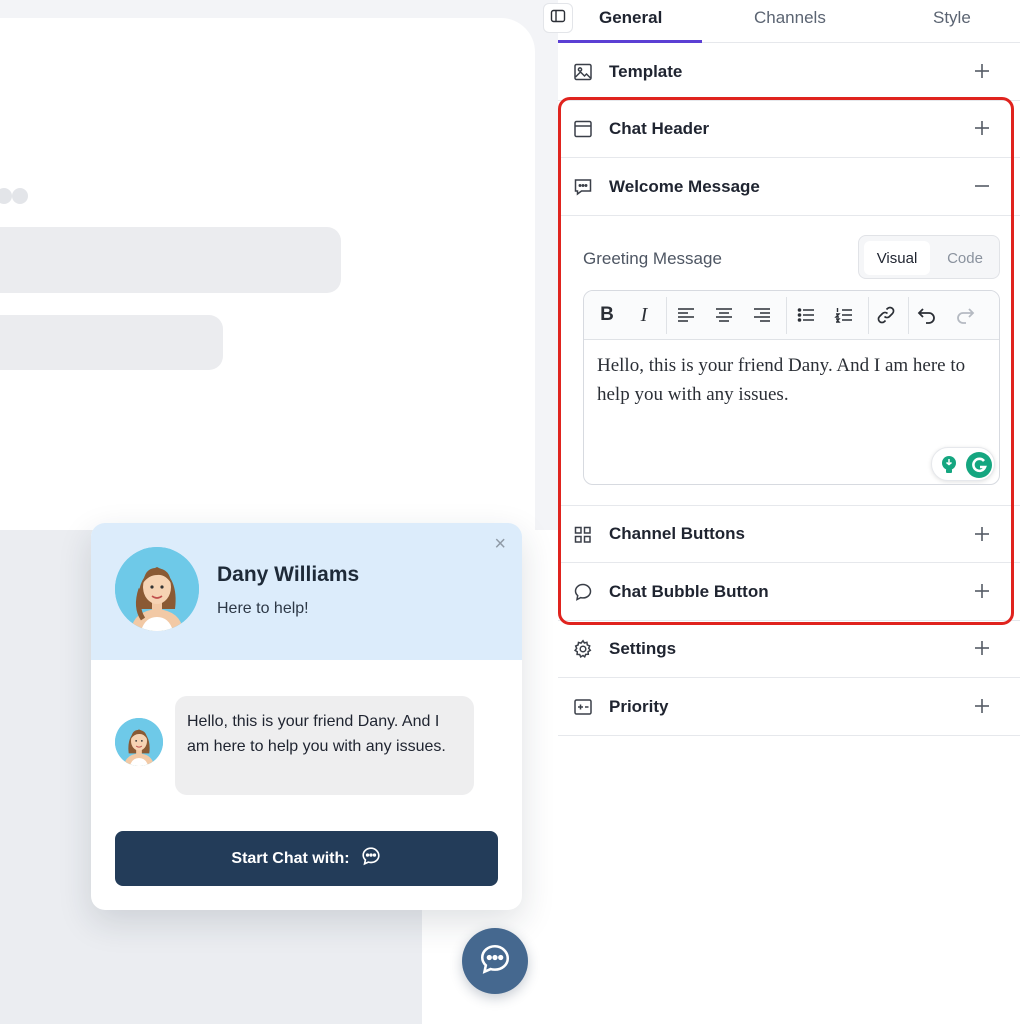  Describe the element at coordinates (659, 128) in the screenshot. I see `section-label: Chat Header` at that location.